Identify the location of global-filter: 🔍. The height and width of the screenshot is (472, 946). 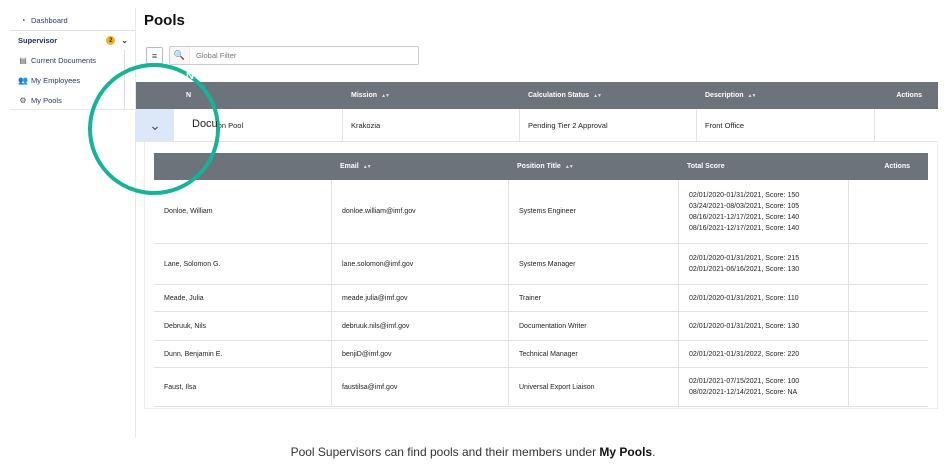
(294, 55).